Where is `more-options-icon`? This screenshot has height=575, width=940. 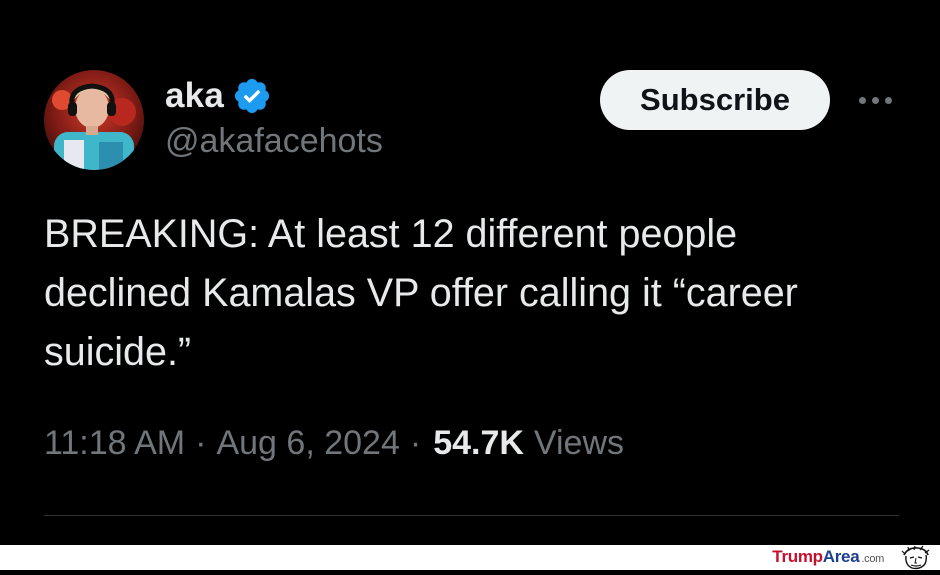
more-options-icon is located at coordinates (875, 100).